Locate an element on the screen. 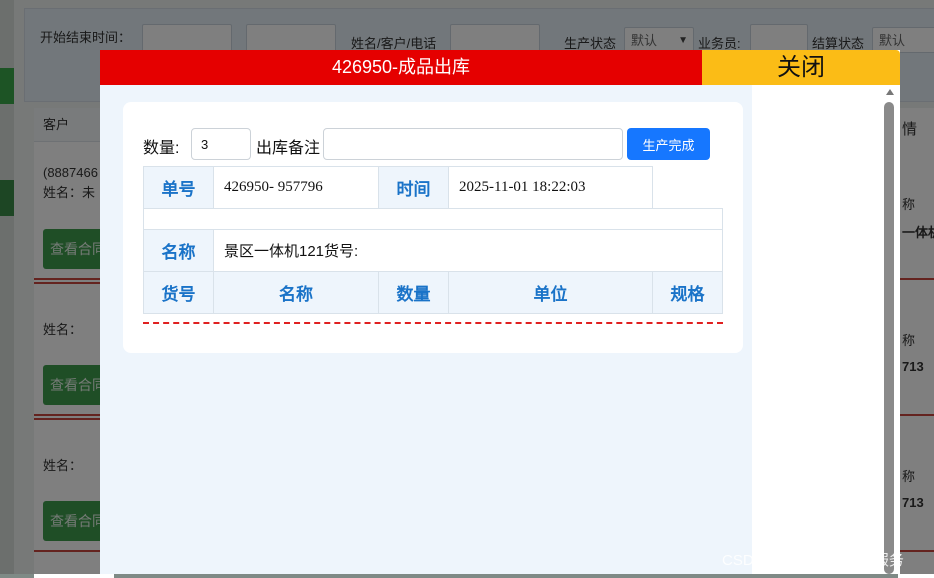  scroll-up-arrow-icon is located at coordinates (890, 92).